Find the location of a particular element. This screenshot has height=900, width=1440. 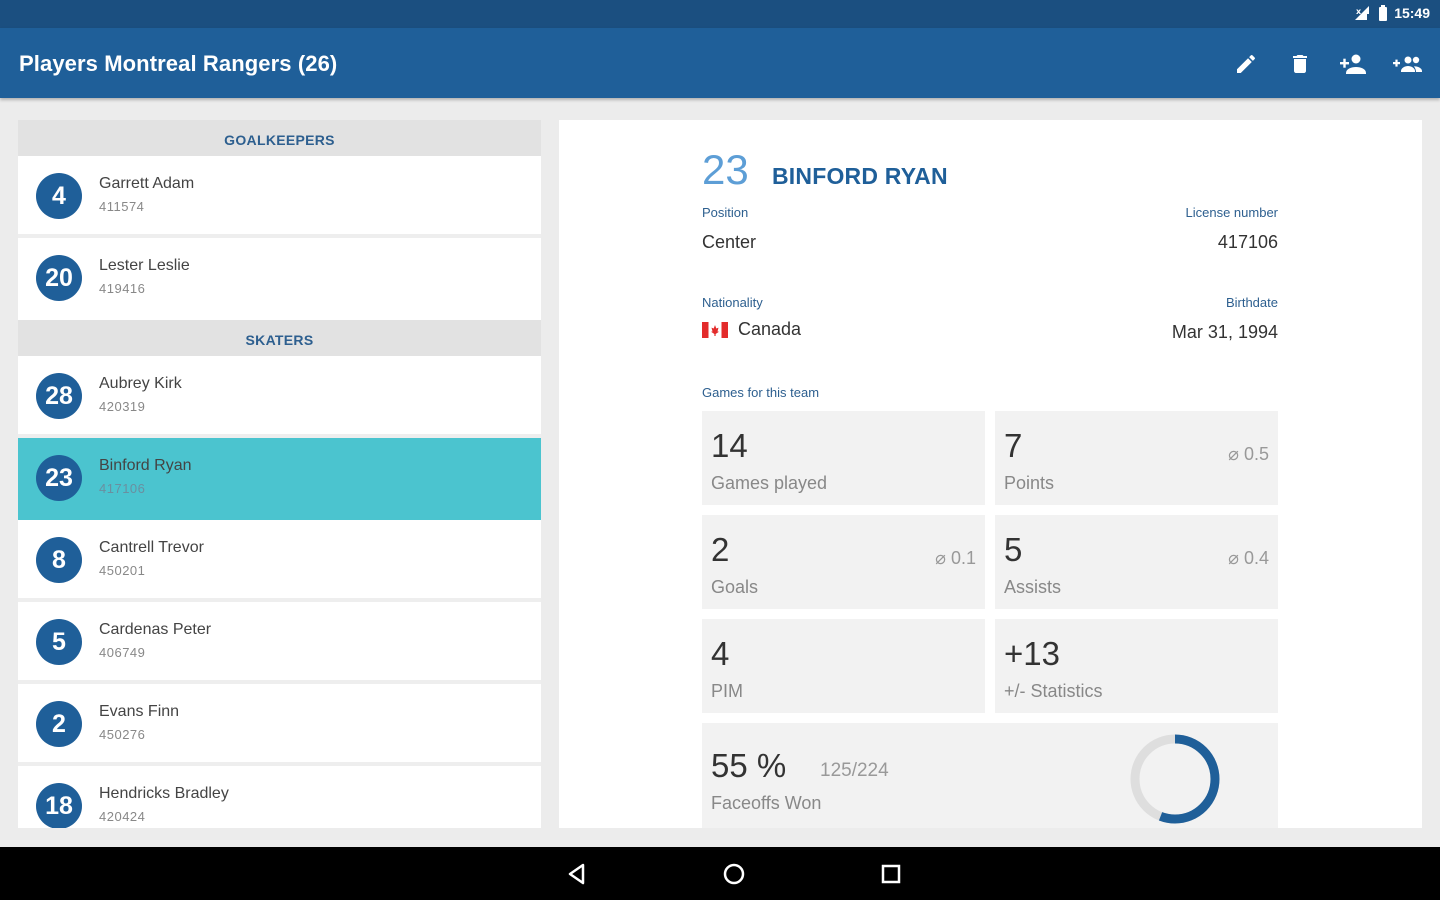

stat-label: Points is located at coordinates (1029, 483).